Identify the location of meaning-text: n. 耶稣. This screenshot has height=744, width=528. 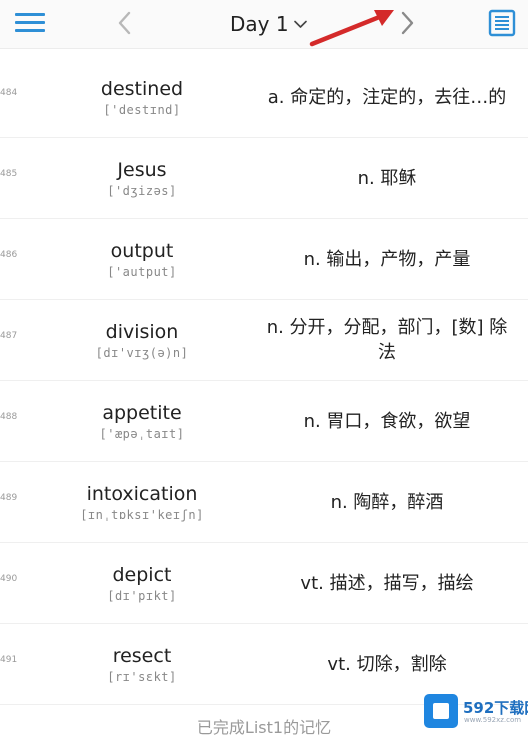
(387, 178).